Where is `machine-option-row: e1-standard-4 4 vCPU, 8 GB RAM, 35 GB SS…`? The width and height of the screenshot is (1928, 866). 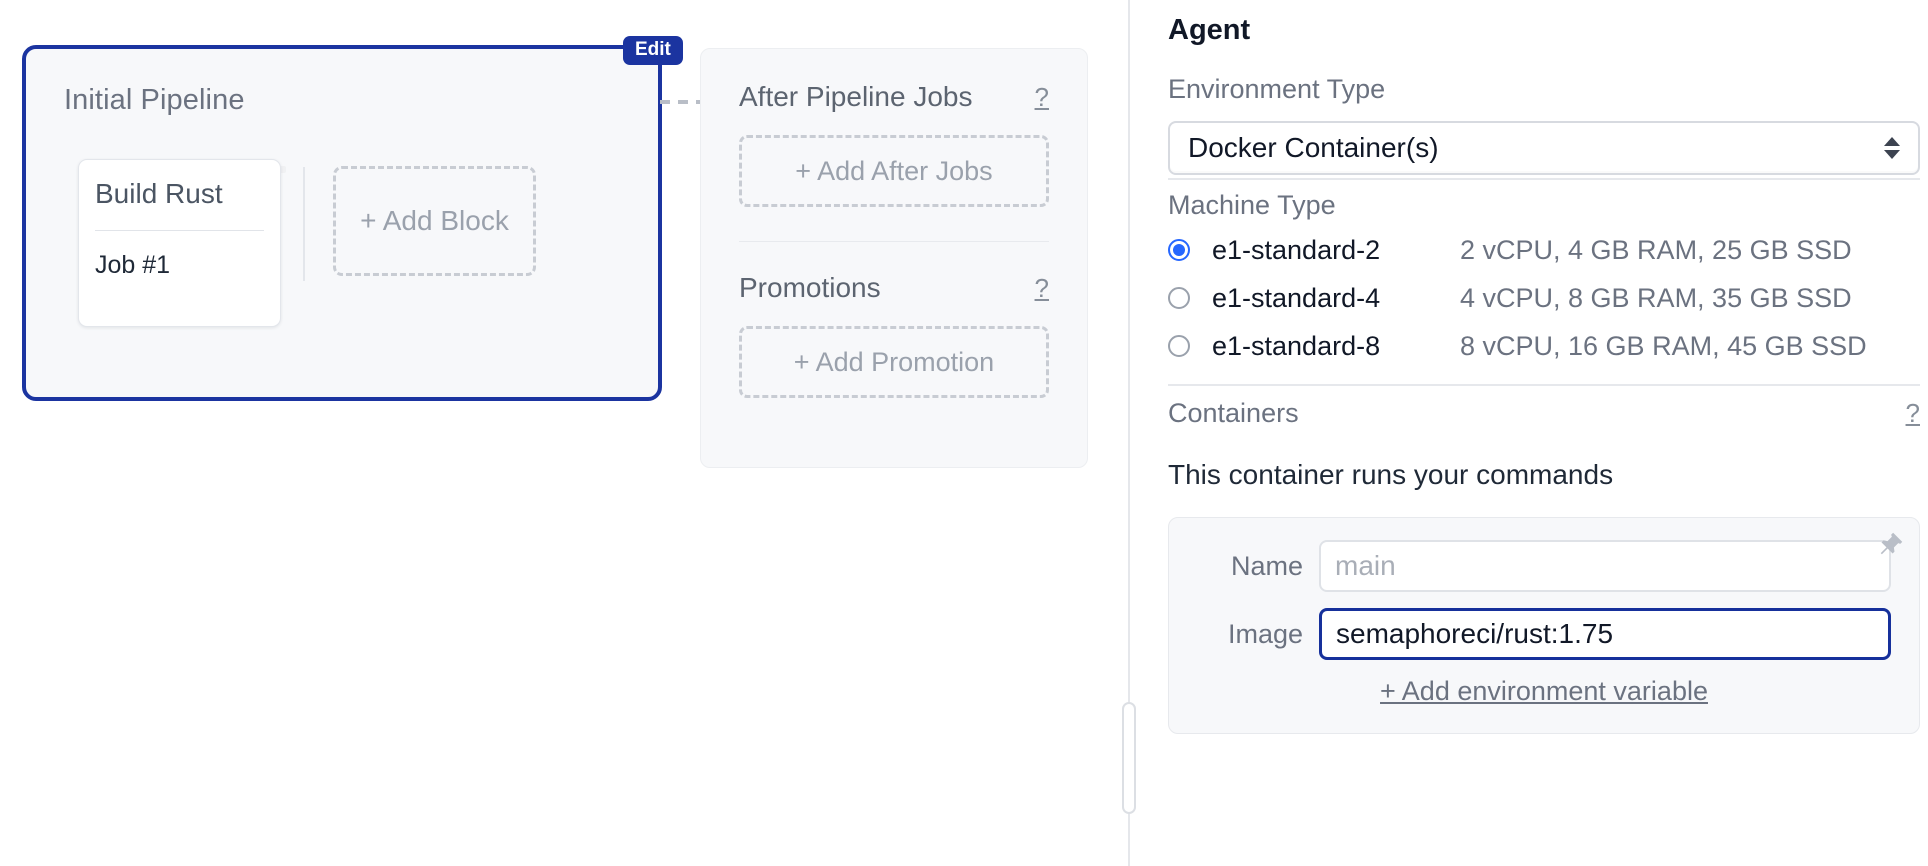 machine-option-row: e1-standard-4 4 vCPU, 8 GB RAM, 35 GB SS… is located at coordinates (1544, 298).